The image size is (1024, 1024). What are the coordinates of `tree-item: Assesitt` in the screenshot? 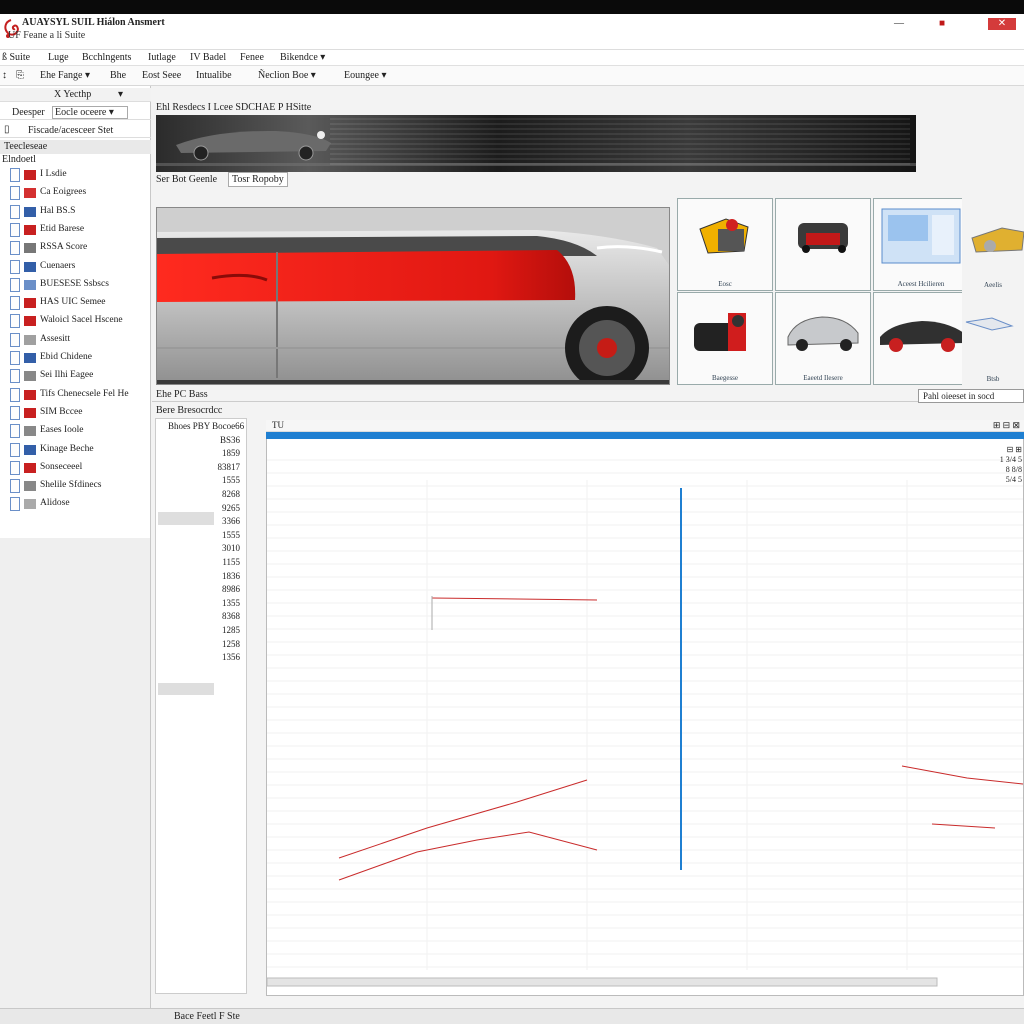 It's located at (79, 340).